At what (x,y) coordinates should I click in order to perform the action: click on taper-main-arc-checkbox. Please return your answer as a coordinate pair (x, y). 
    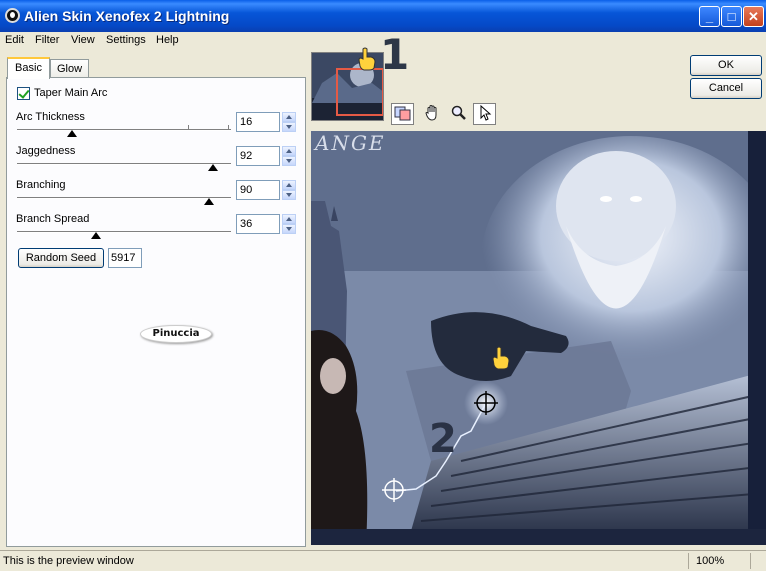
    Looking at the image, I should click on (23, 93).